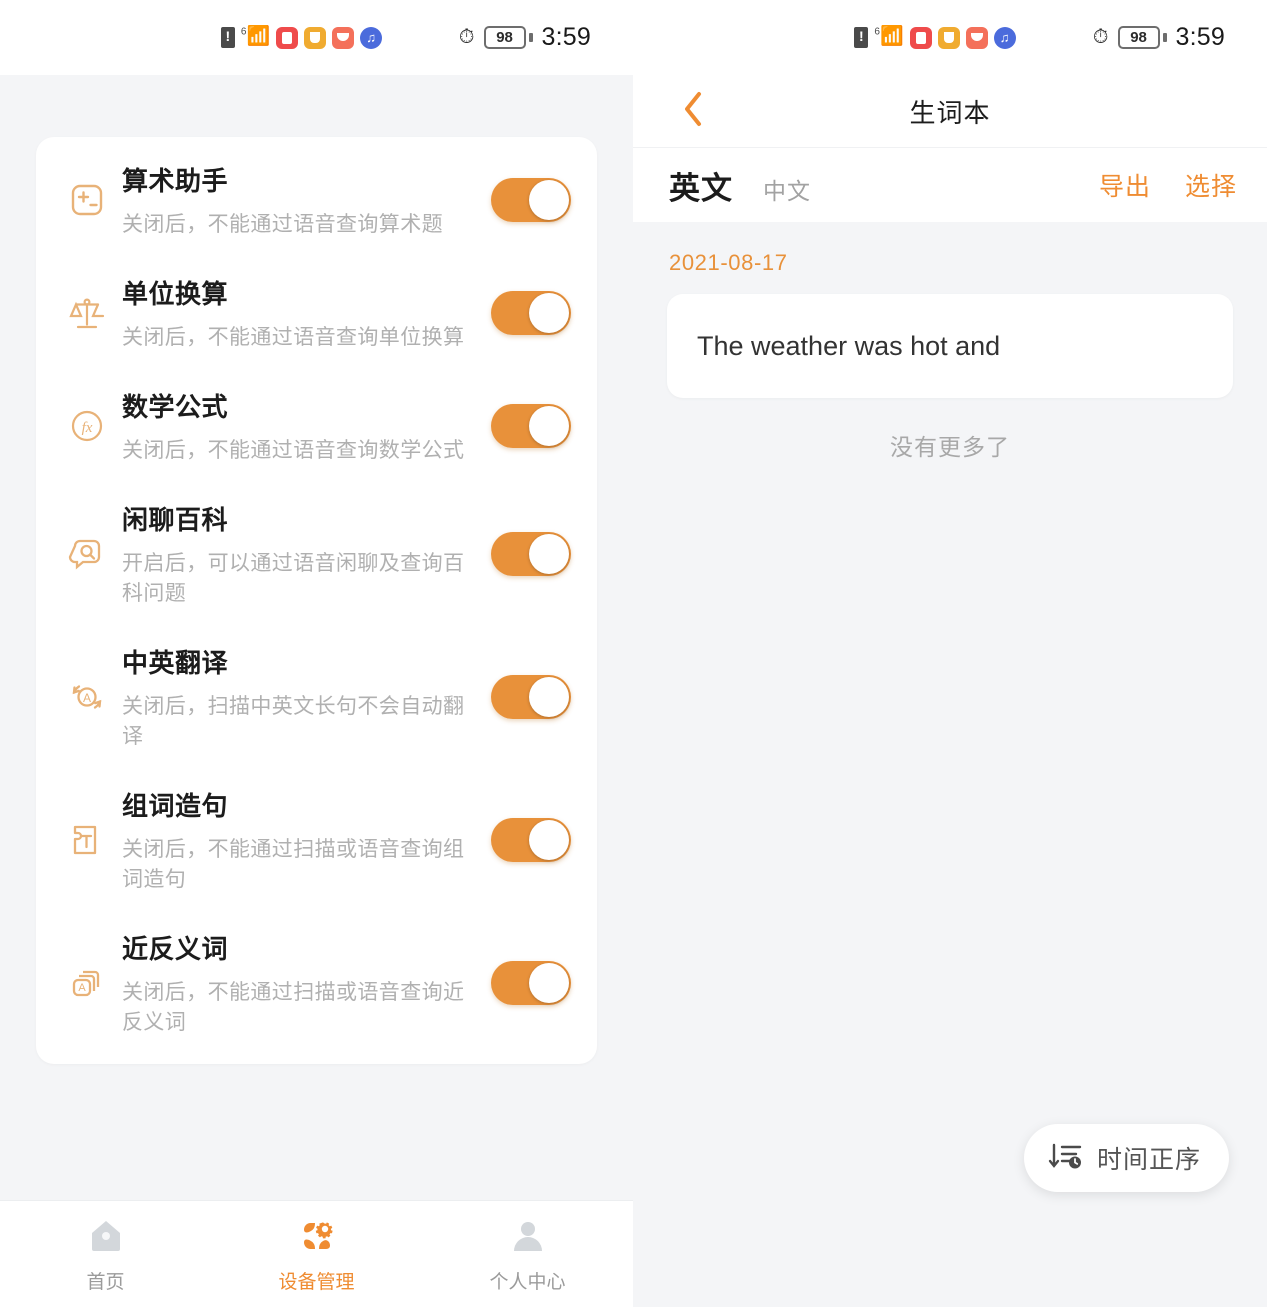 Image resolution: width=1267 pixels, height=1307 pixels. I want to click on settings-row-title: 中英翻译, so click(175, 663).